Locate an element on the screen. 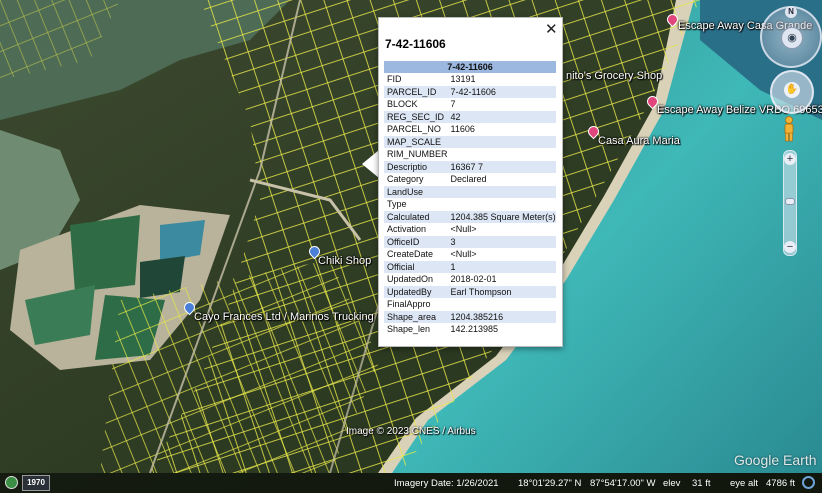 The width and height of the screenshot is (822, 493). eye-altitude-label: eye alt is located at coordinates (744, 483).